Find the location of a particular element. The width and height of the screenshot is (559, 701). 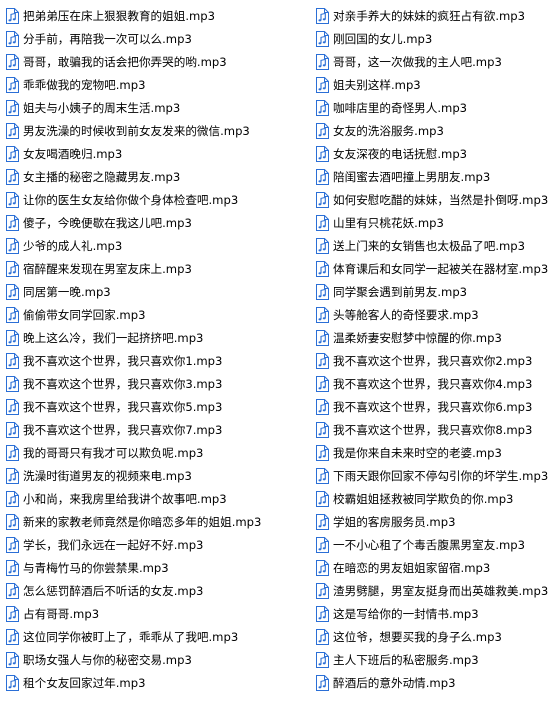

file-item: 怎么惩罚醉酒后不听话的女友.mp3 is located at coordinates (155, 590).